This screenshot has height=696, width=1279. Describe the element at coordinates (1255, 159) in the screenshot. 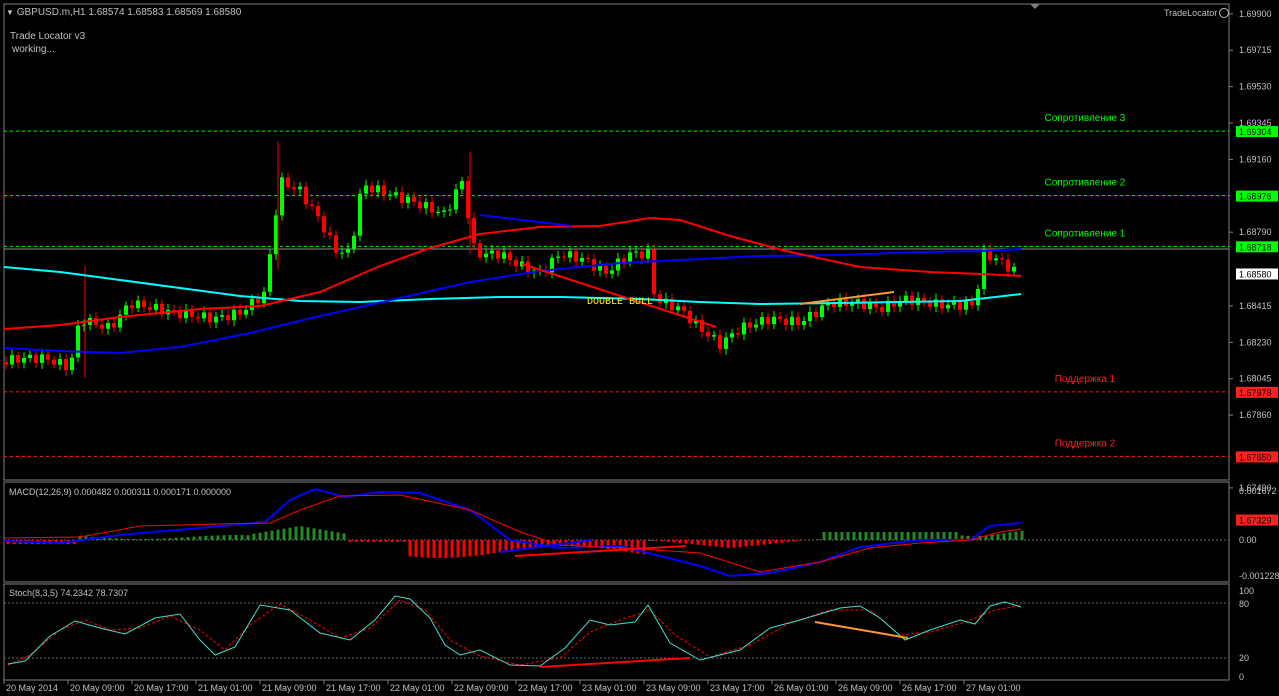

I see `price-label: 1.69160` at that location.